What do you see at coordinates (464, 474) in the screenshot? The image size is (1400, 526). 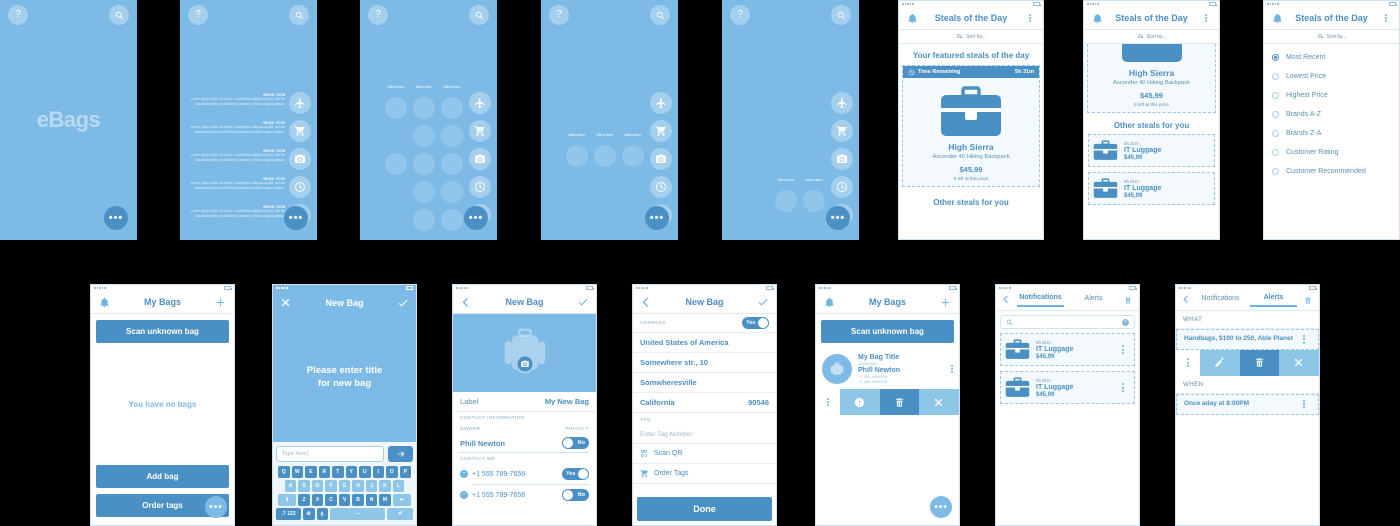 I see `remove-icon: −` at bounding box center [464, 474].